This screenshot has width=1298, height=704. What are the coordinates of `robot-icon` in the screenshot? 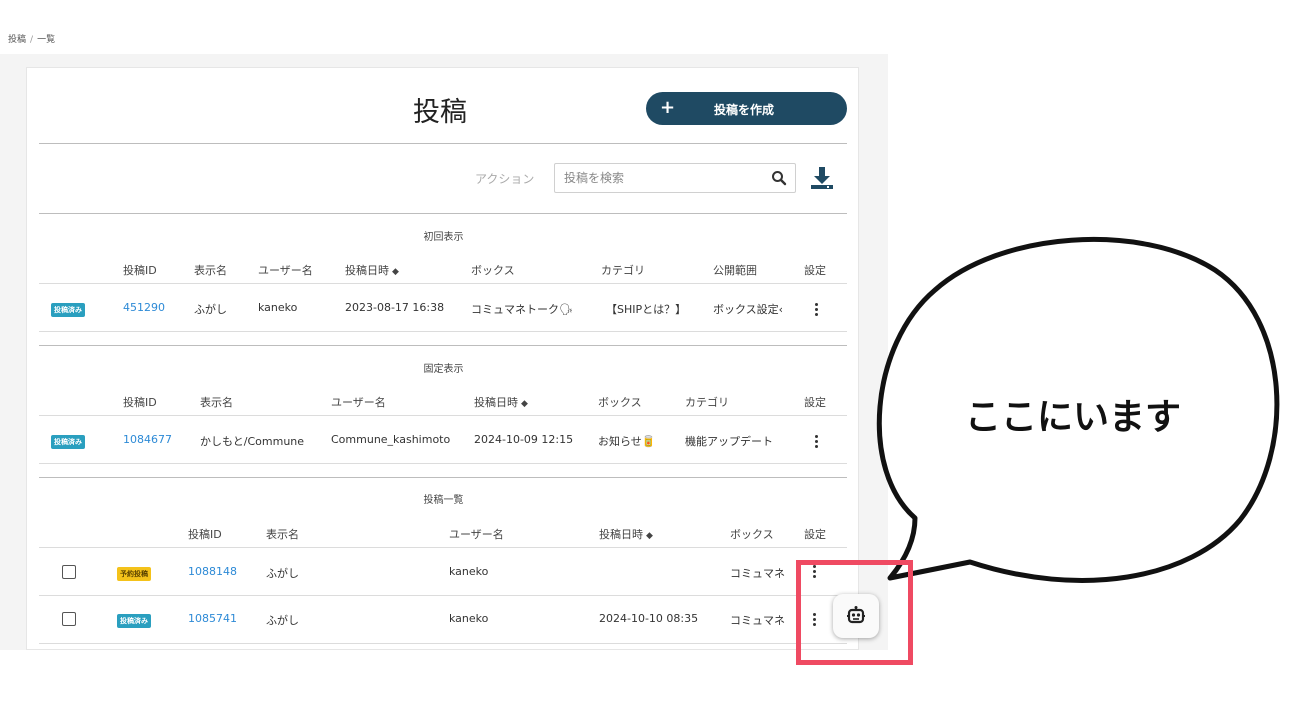 It's located at (856, 615).